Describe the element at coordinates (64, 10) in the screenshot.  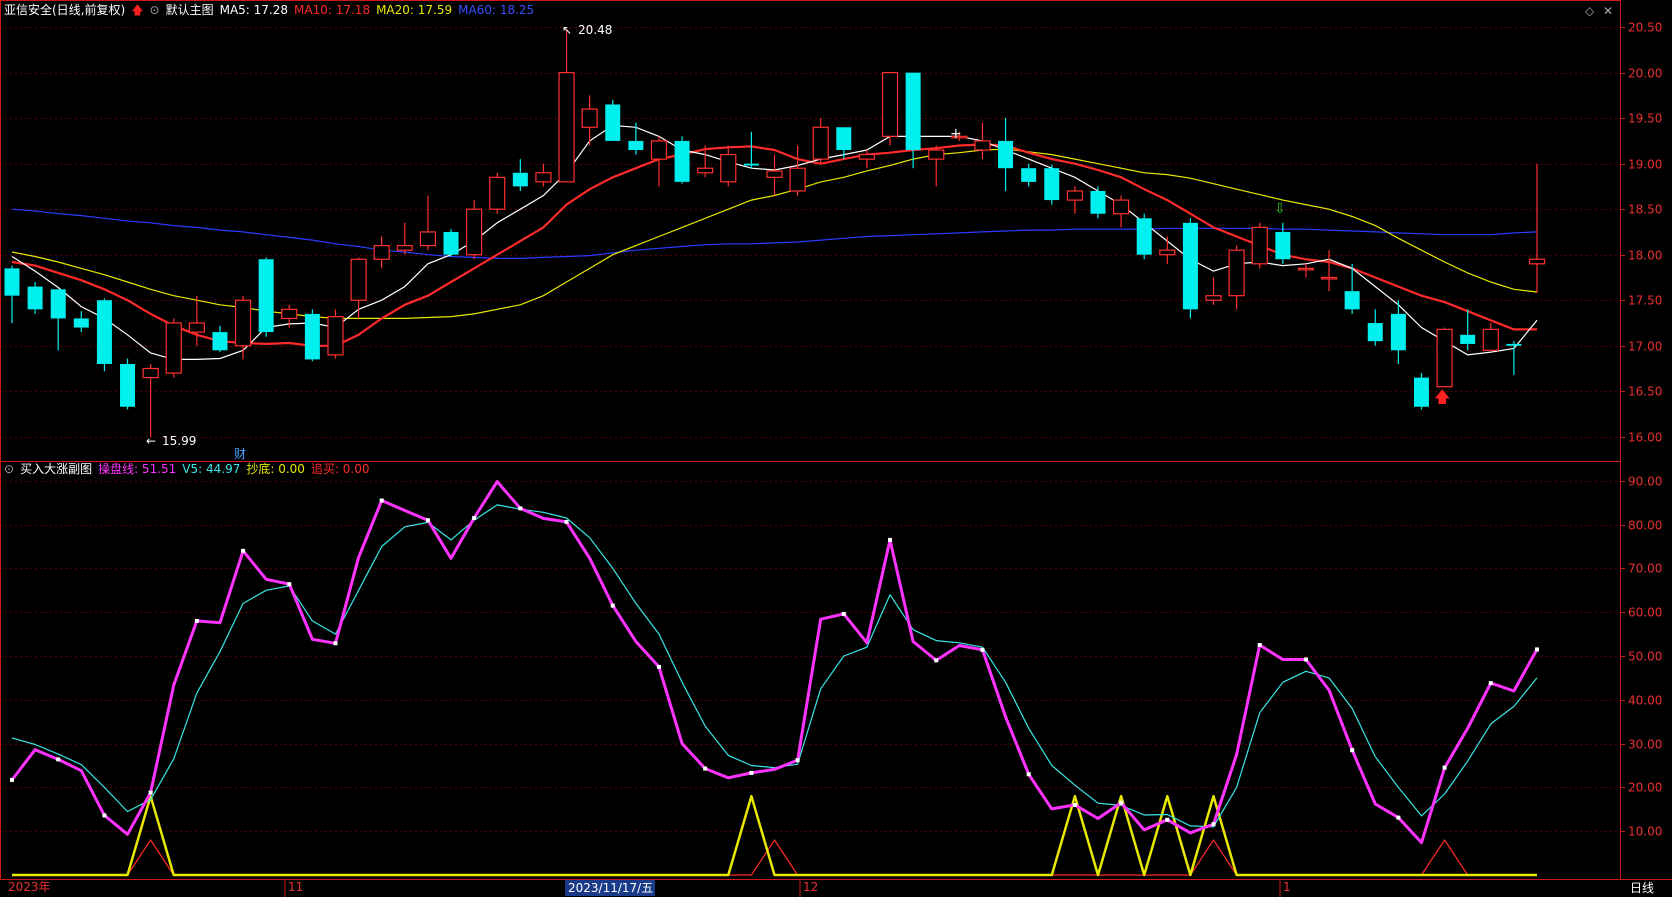
I see `stock-title: 亚信安全(日线,前复权)` at that location.